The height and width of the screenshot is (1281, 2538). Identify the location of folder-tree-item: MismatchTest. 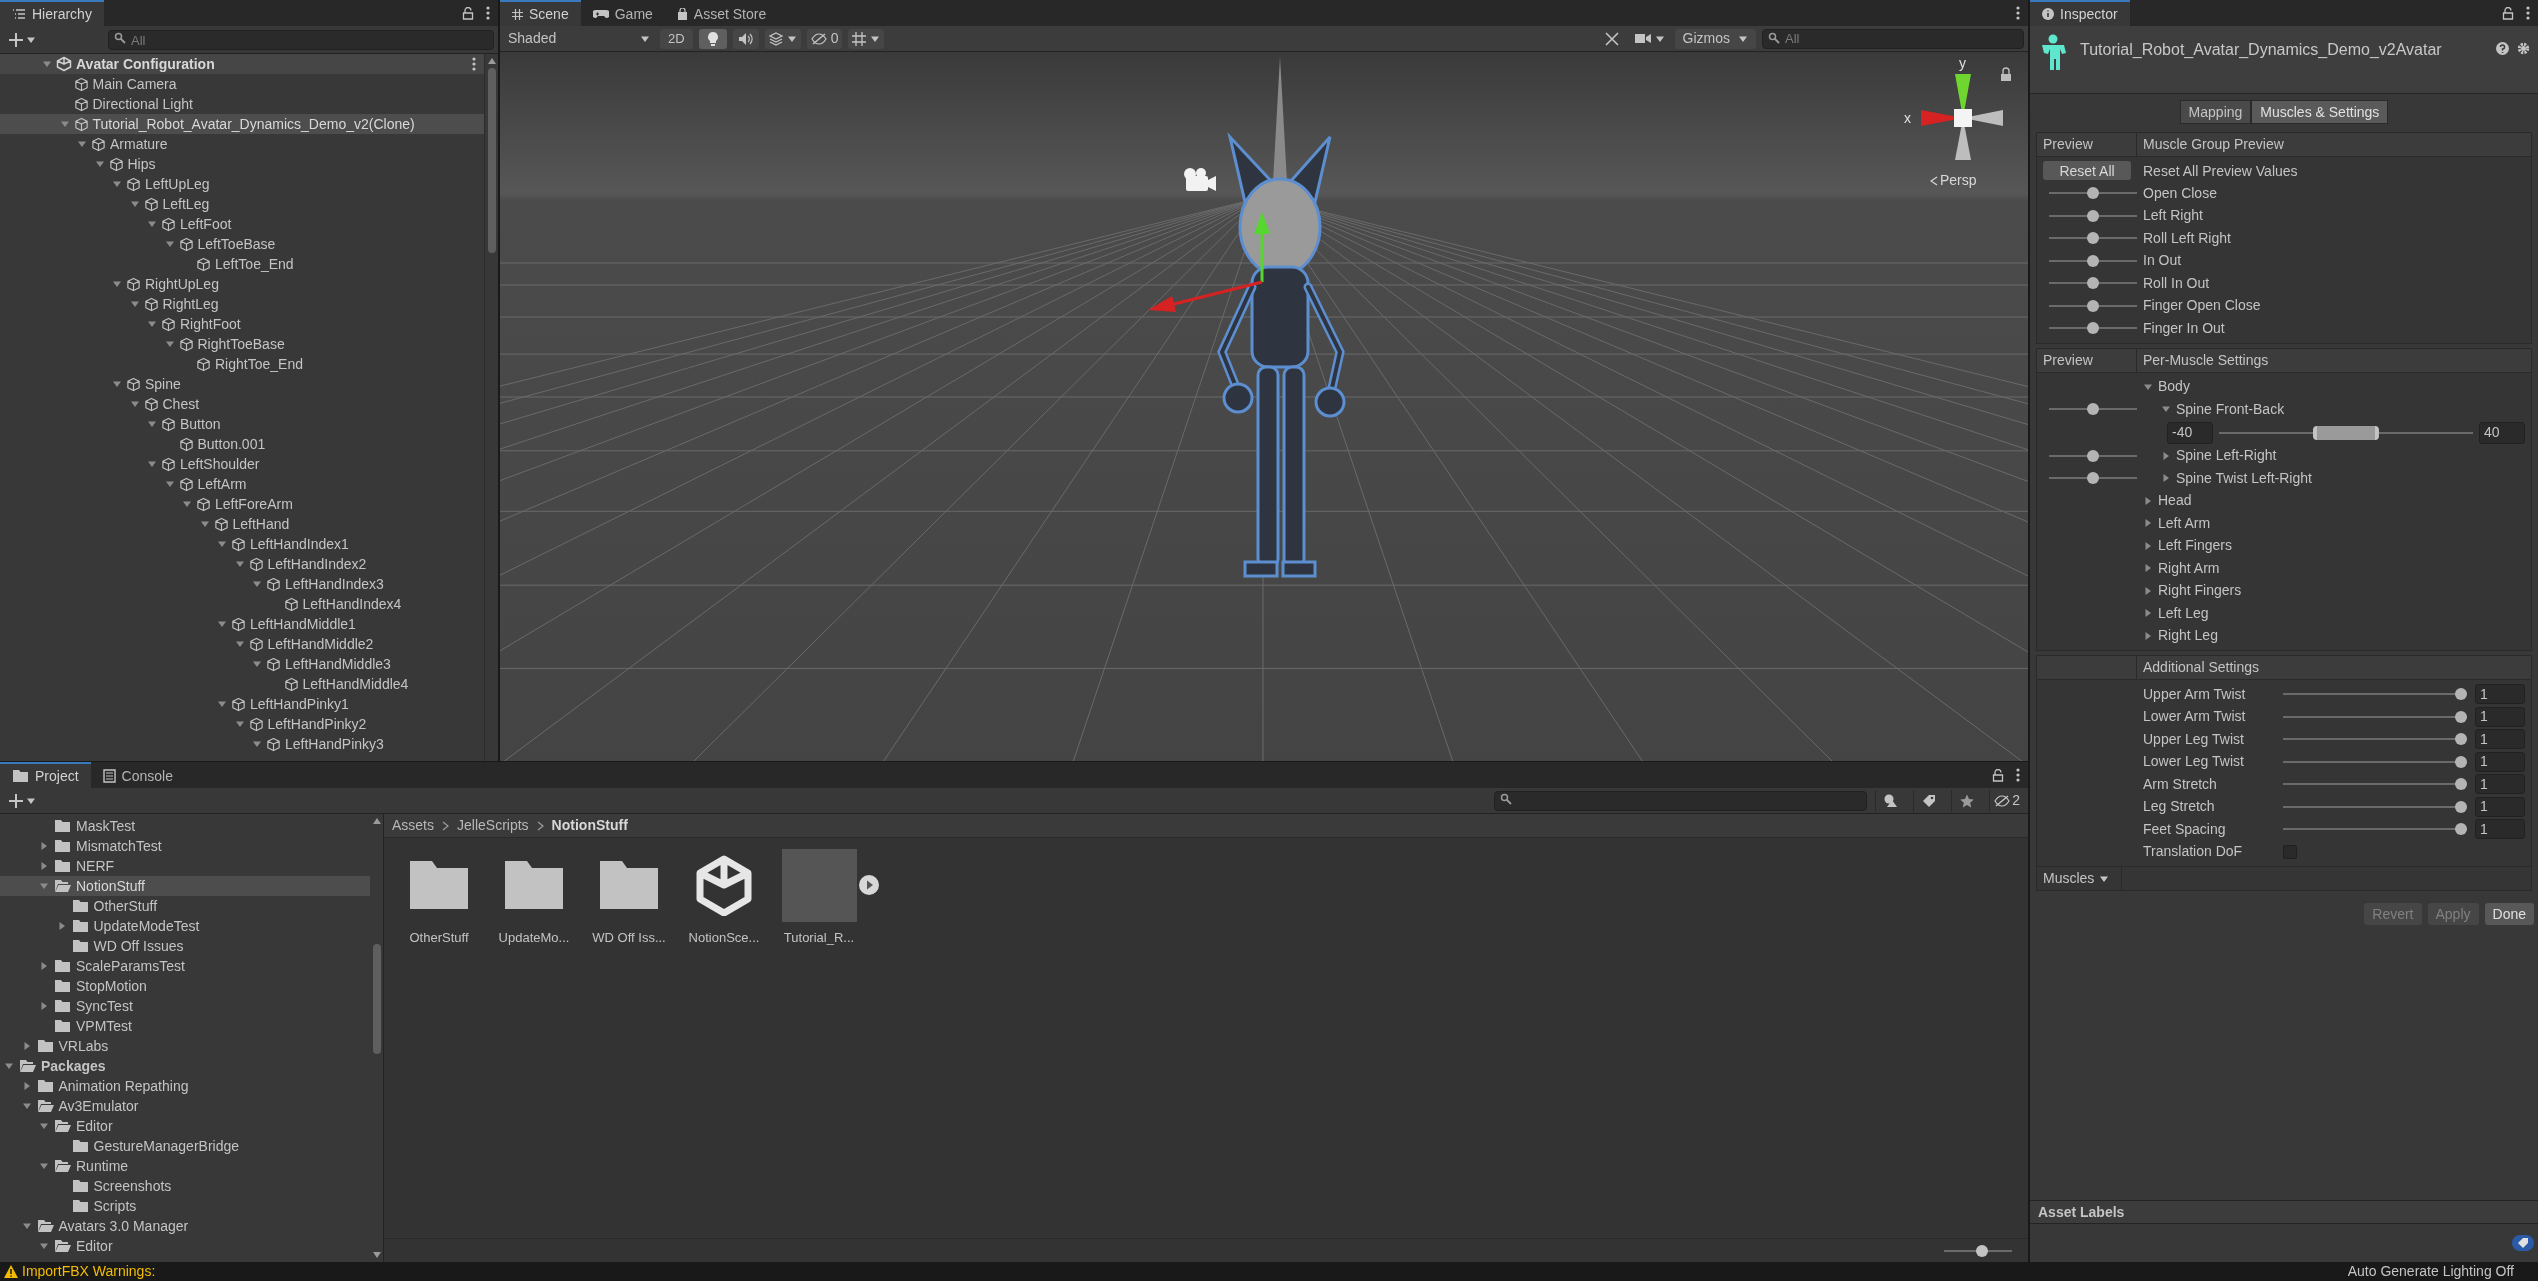
(185, 846).